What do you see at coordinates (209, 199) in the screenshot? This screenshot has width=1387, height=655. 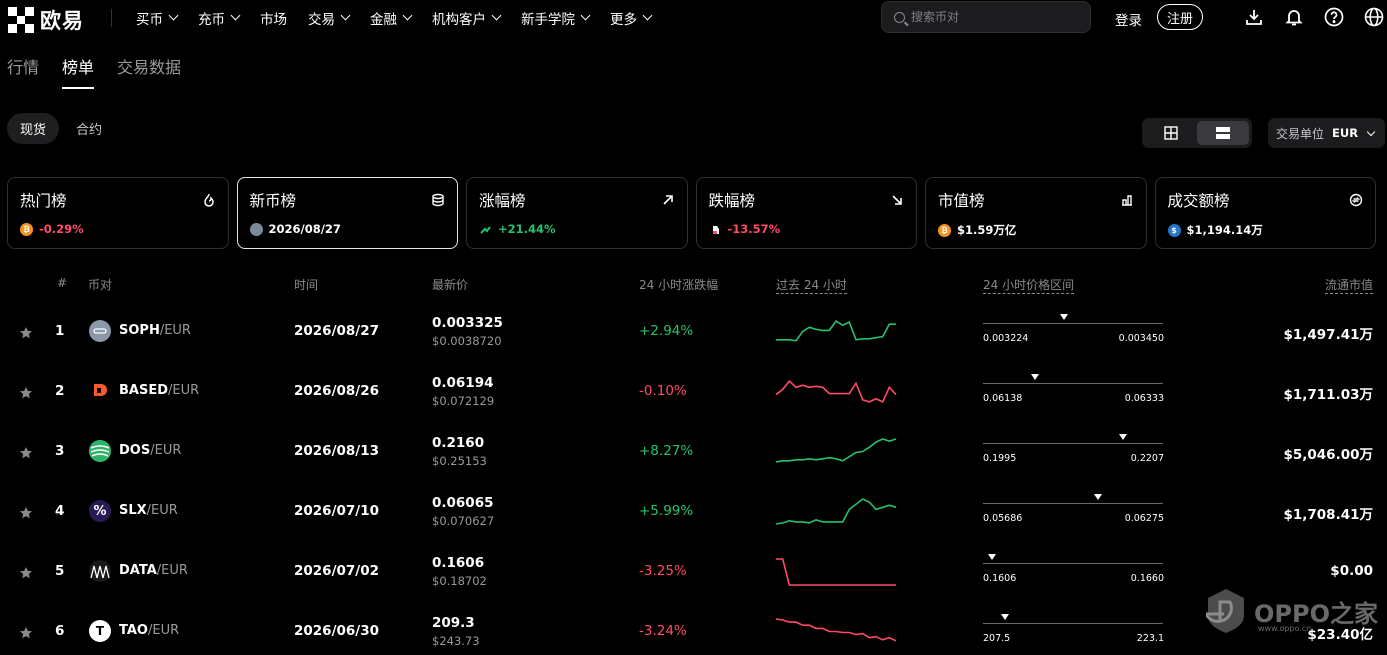 I see `flame-icon` at bounding box center [209, 199].